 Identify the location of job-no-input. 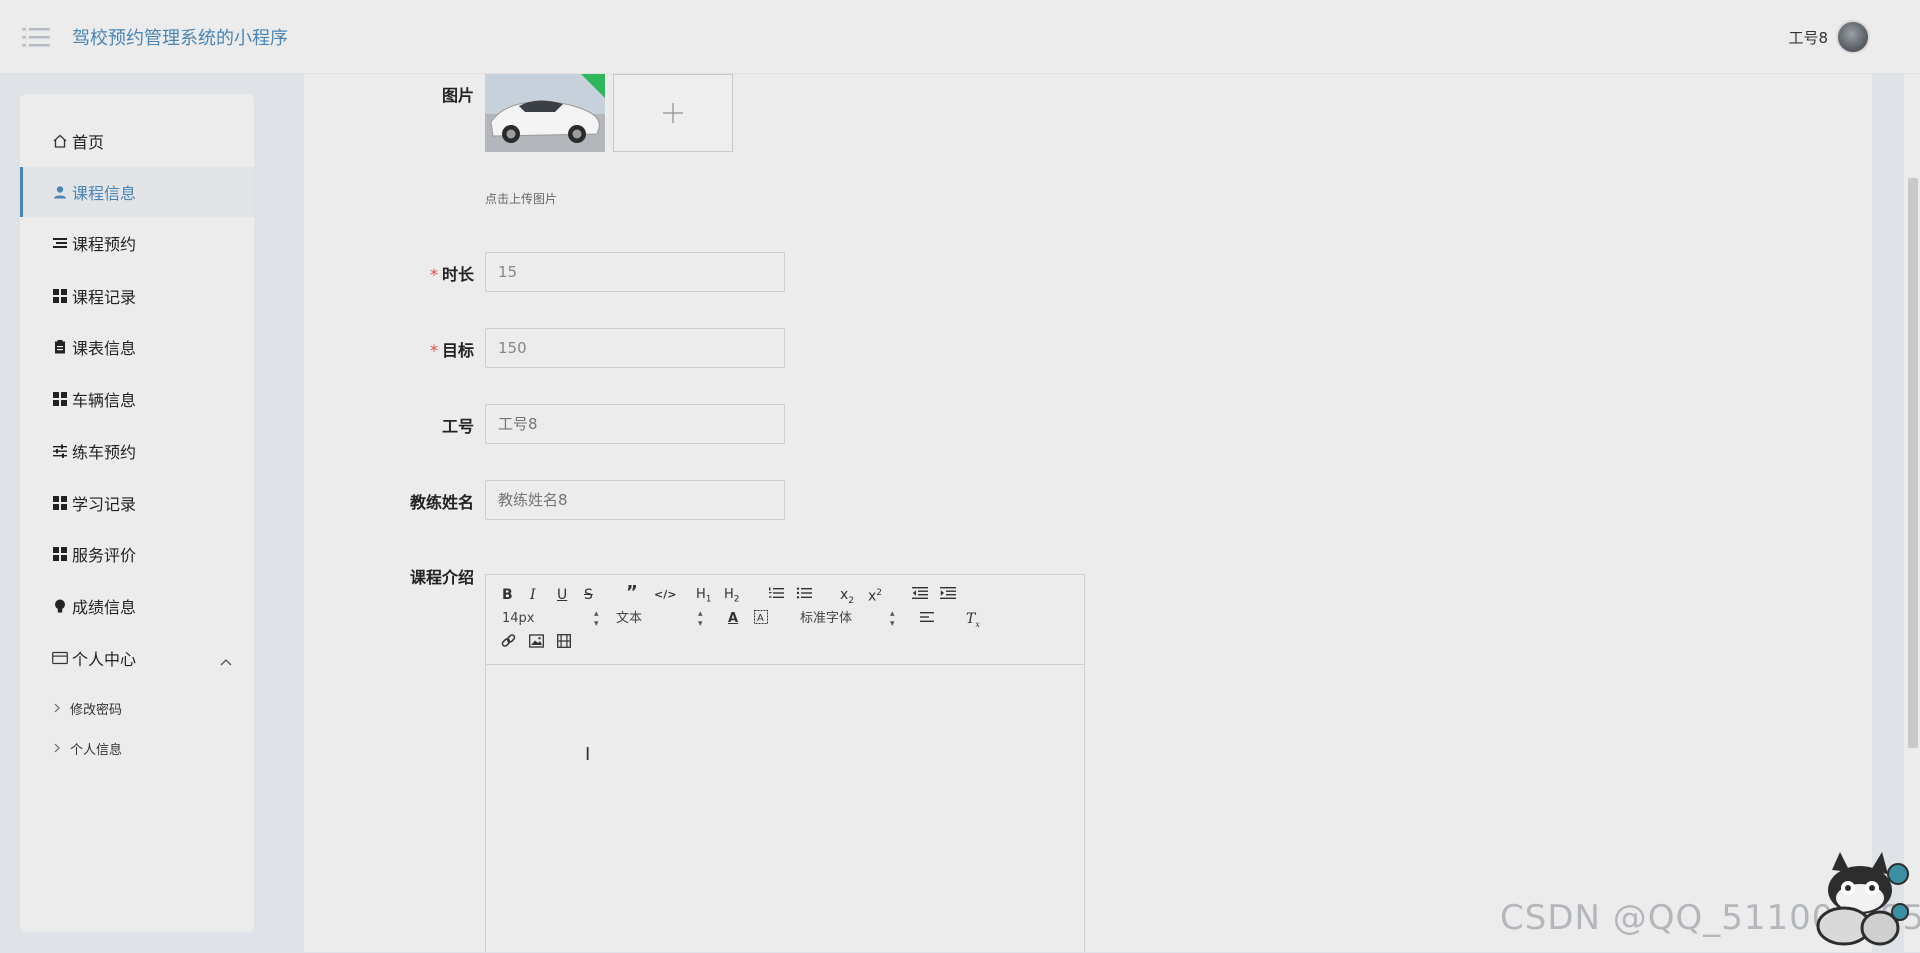
(635, 424).